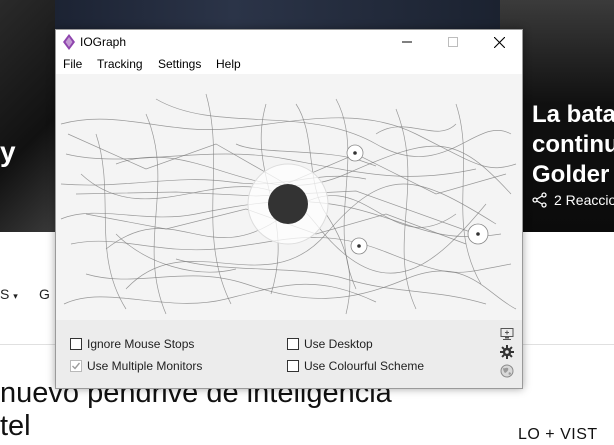  Describe the element at coordinates (539, 200) in the screenshot. I see `share-icon` at that location.